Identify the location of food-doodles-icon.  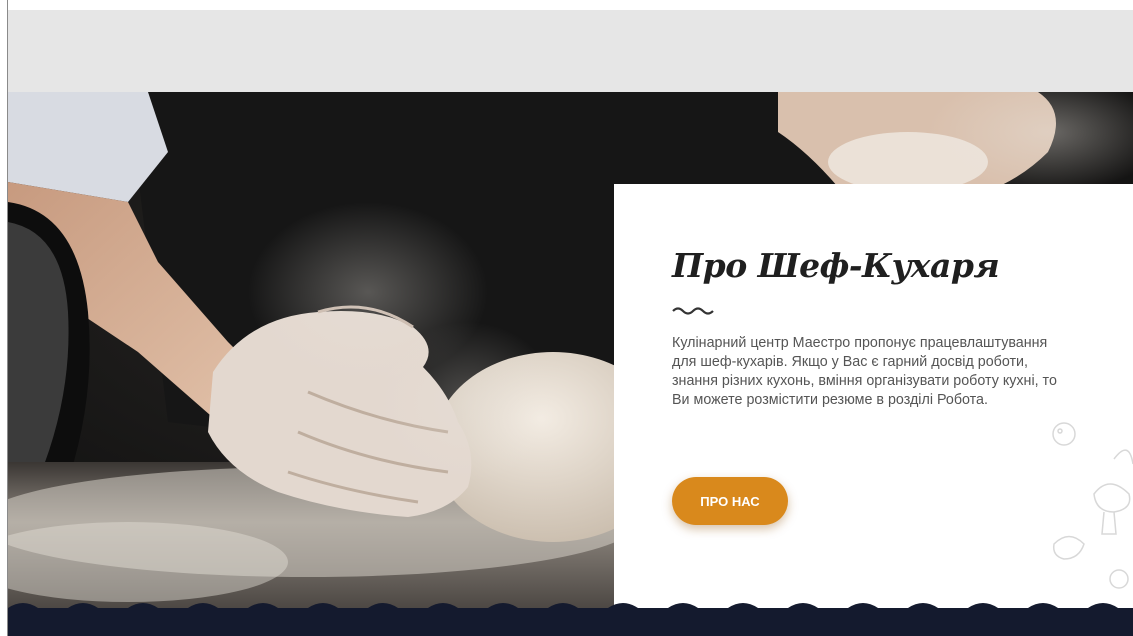
(1092, 505).